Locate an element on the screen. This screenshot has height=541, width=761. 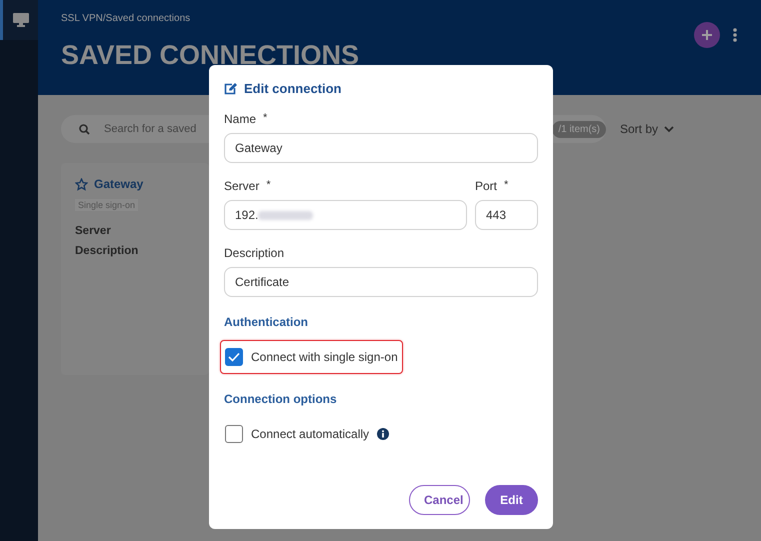
name-field: Gateway is located at coordinates (381, 148).